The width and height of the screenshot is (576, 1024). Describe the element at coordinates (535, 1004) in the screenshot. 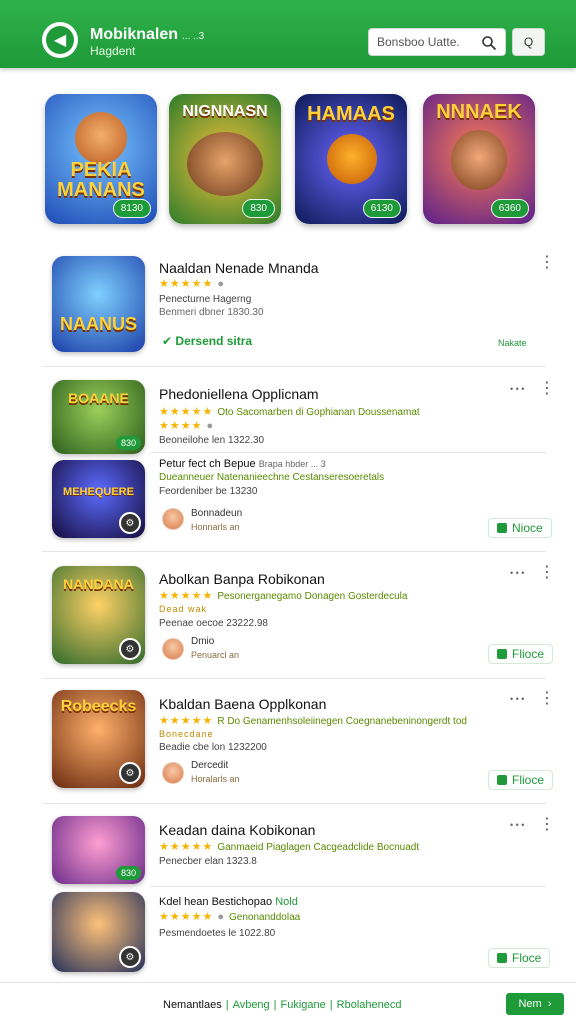

I see `footer-next-button: Nem ›` at that location.